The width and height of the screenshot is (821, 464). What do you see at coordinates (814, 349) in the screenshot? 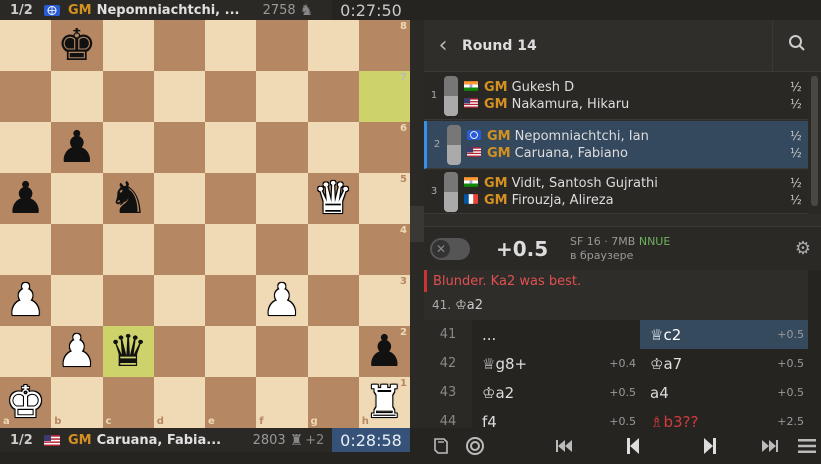
I see `moves-scrollbar` at bounding box center [814, 349].